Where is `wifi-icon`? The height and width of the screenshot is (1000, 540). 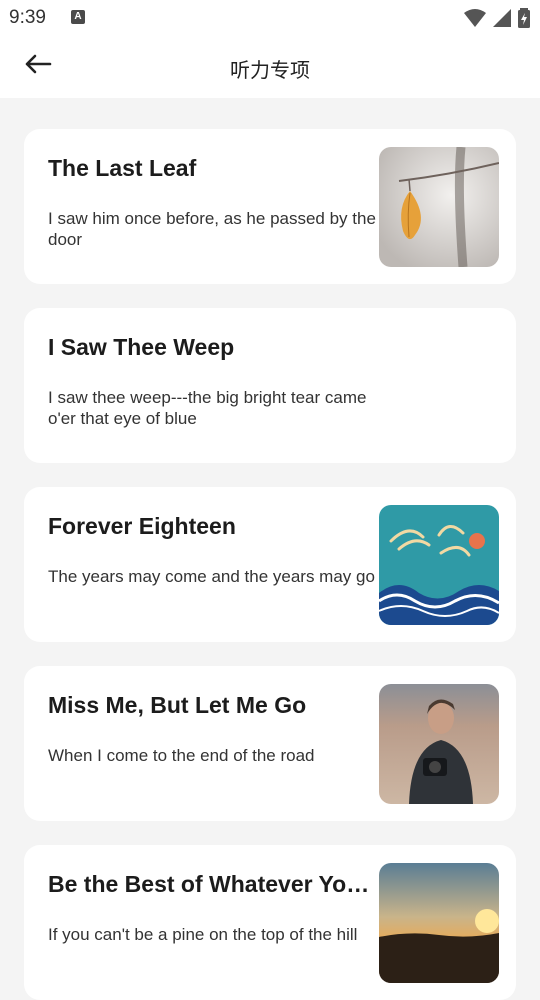 wifi-icon is located at coordinates (475, 20).